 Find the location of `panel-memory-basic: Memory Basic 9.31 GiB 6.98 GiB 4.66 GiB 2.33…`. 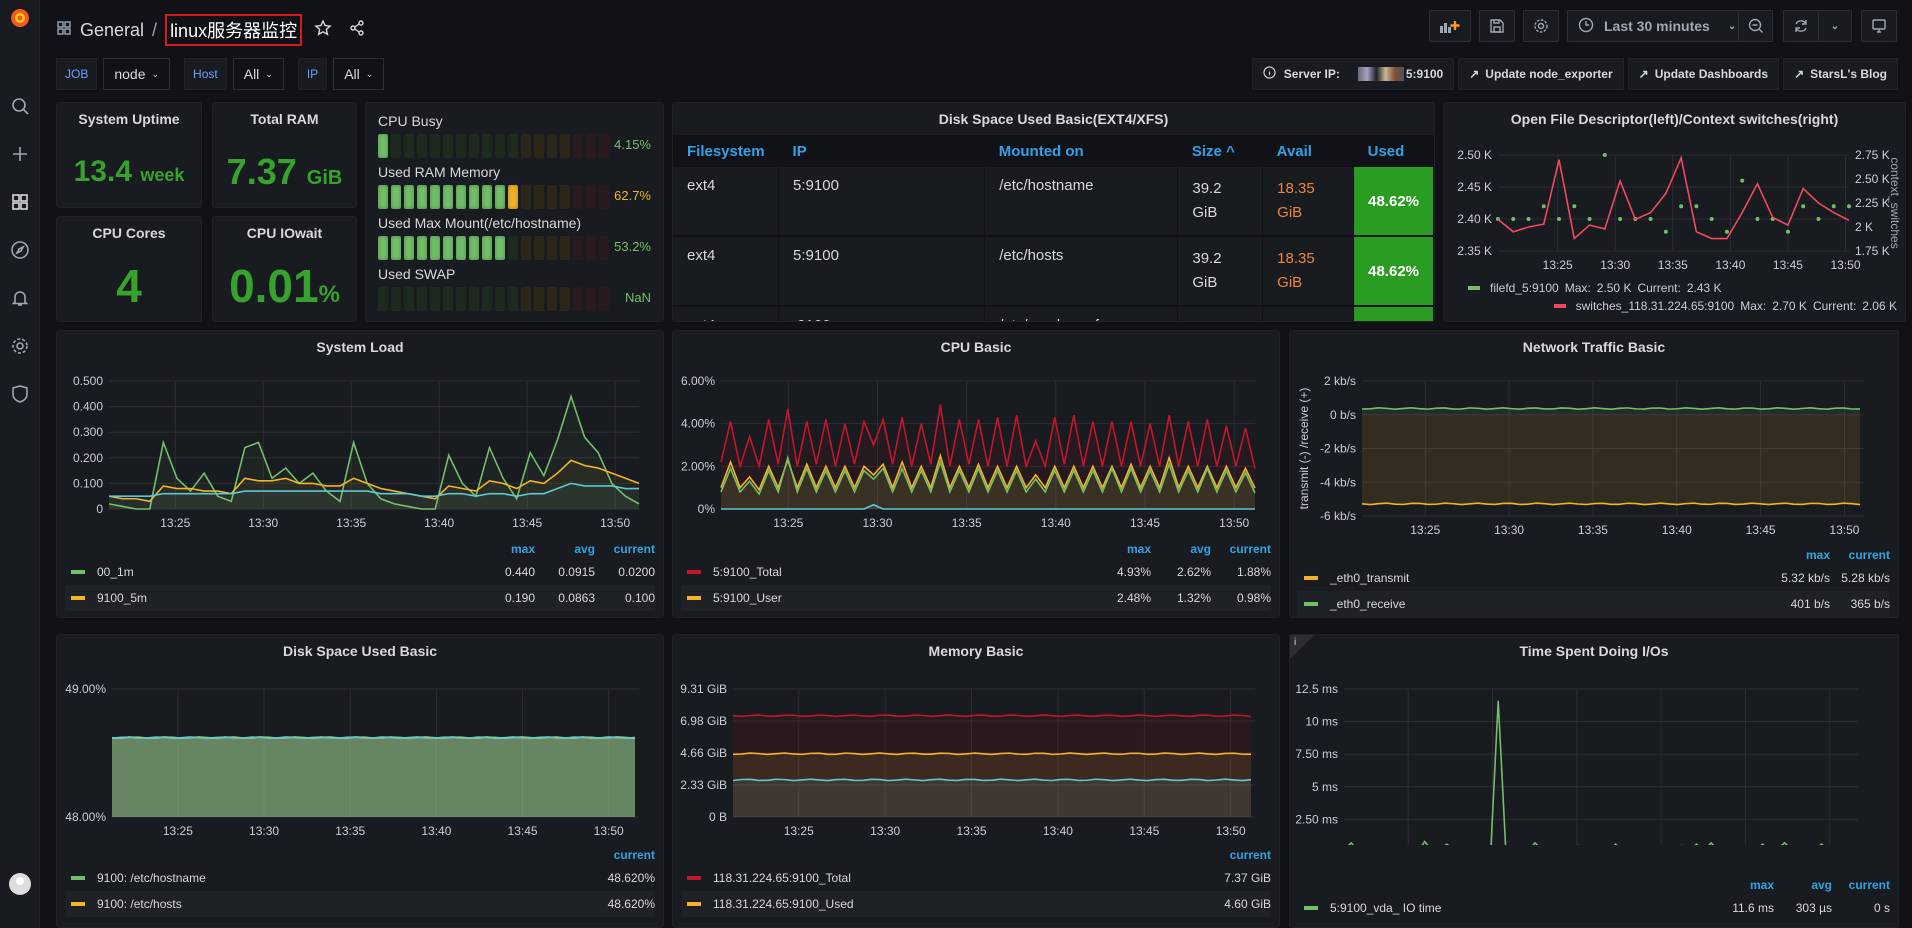

panel-memory-basic: Memory Basic 9.31 GiB 6.98 GiB 4.66 GiB 2.33… is located at coordinates (976, 781).